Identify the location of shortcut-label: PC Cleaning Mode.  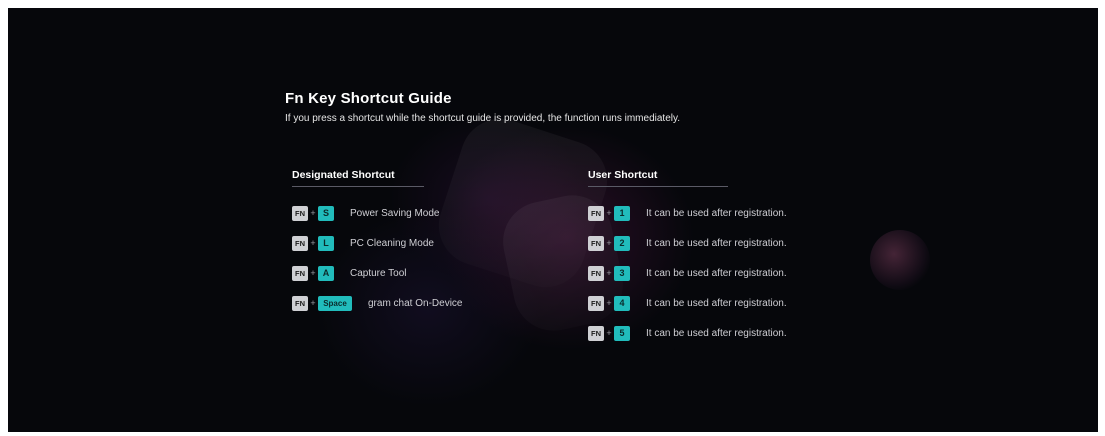
(392, 243).